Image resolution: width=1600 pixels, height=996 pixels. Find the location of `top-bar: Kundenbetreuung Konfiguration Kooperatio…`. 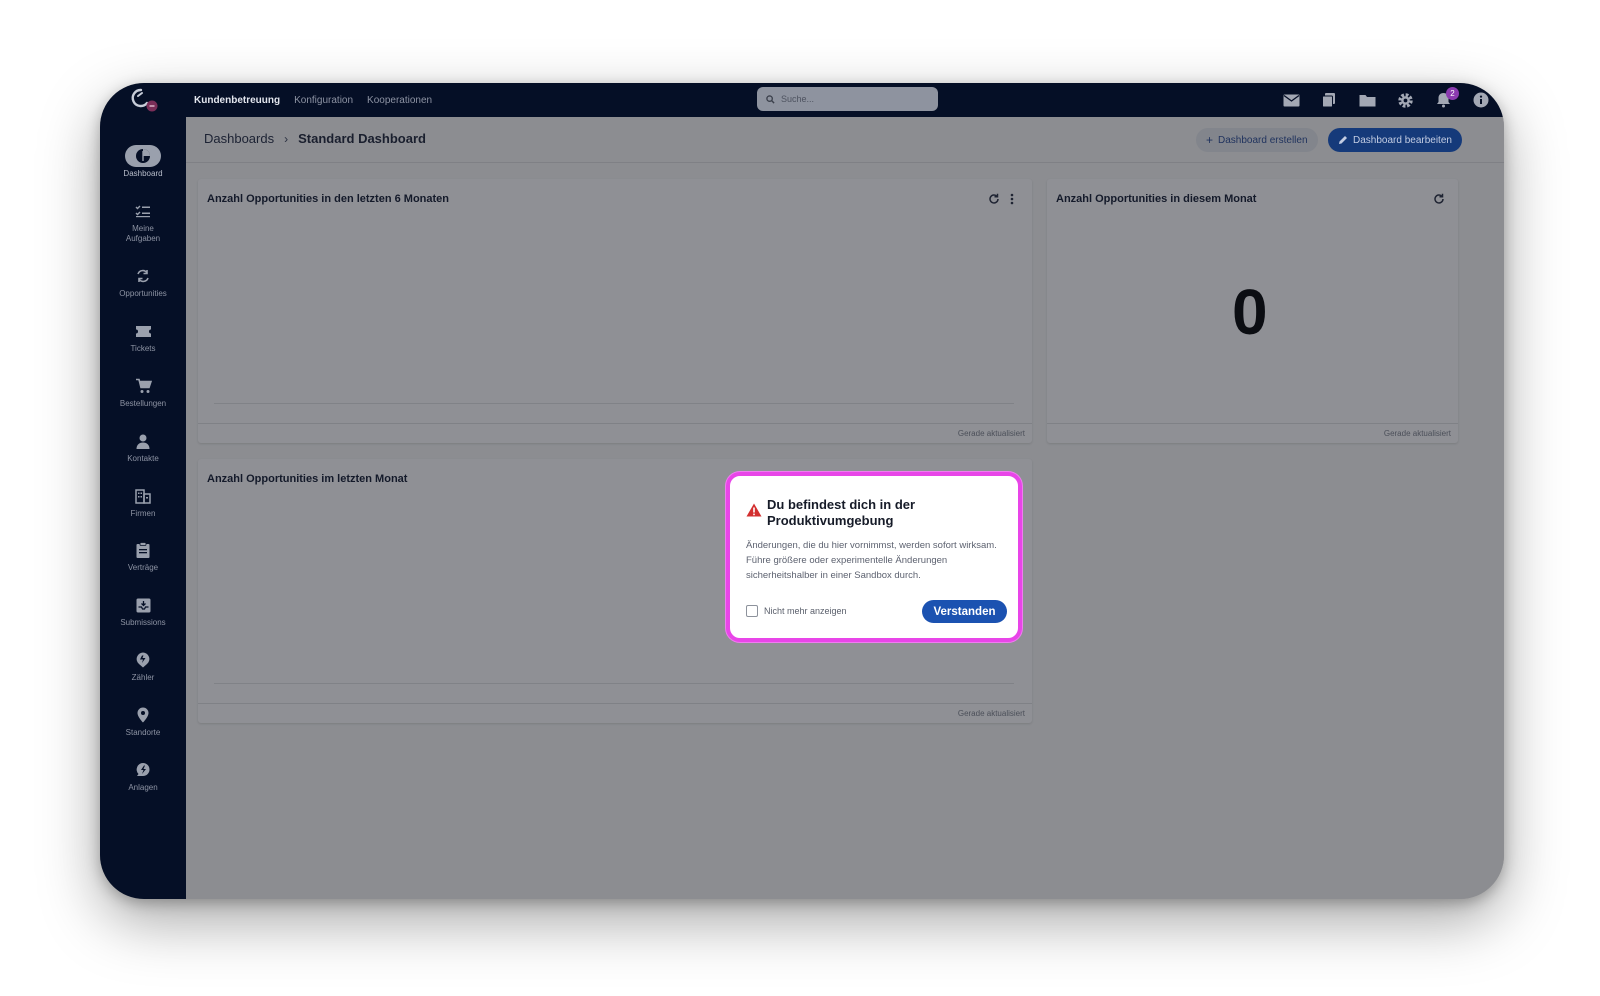

top-bar: Kundenbetreuung Konfiguration Kooperatio… is located at coordinates (802, 100).